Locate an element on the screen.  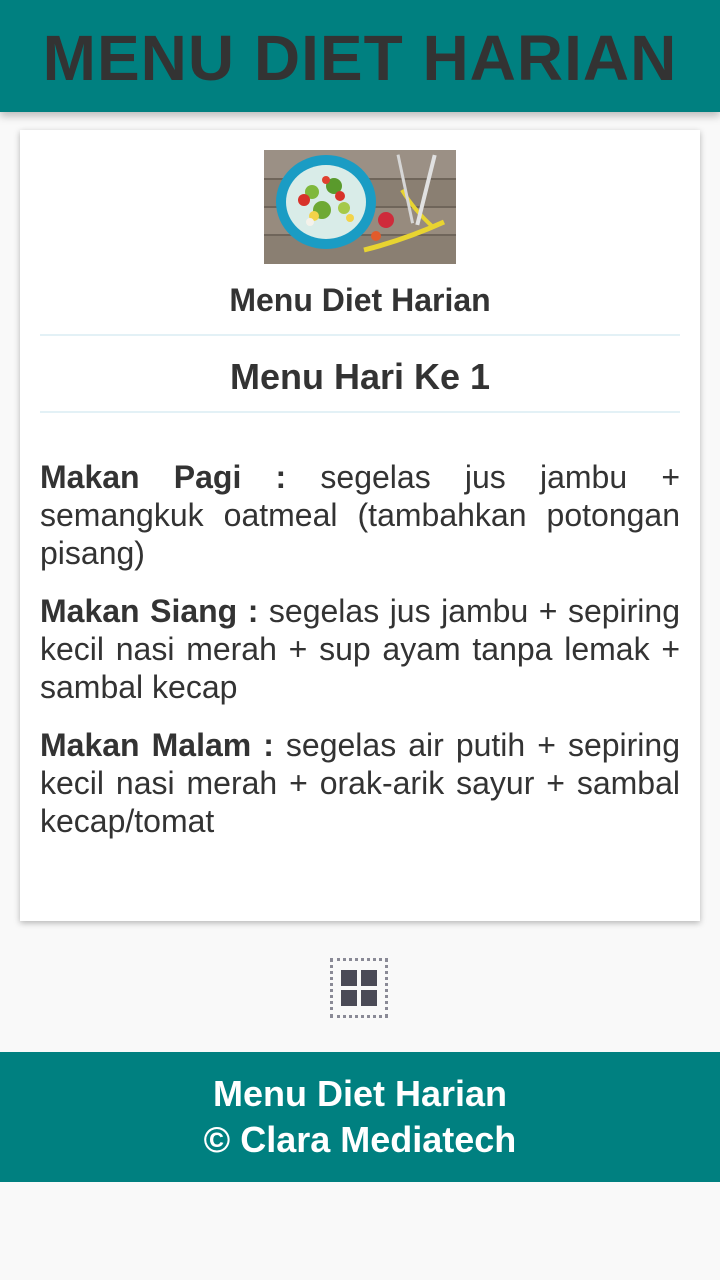
app-header: MENU DIET HARIAN is located at coordinates (360, 56).